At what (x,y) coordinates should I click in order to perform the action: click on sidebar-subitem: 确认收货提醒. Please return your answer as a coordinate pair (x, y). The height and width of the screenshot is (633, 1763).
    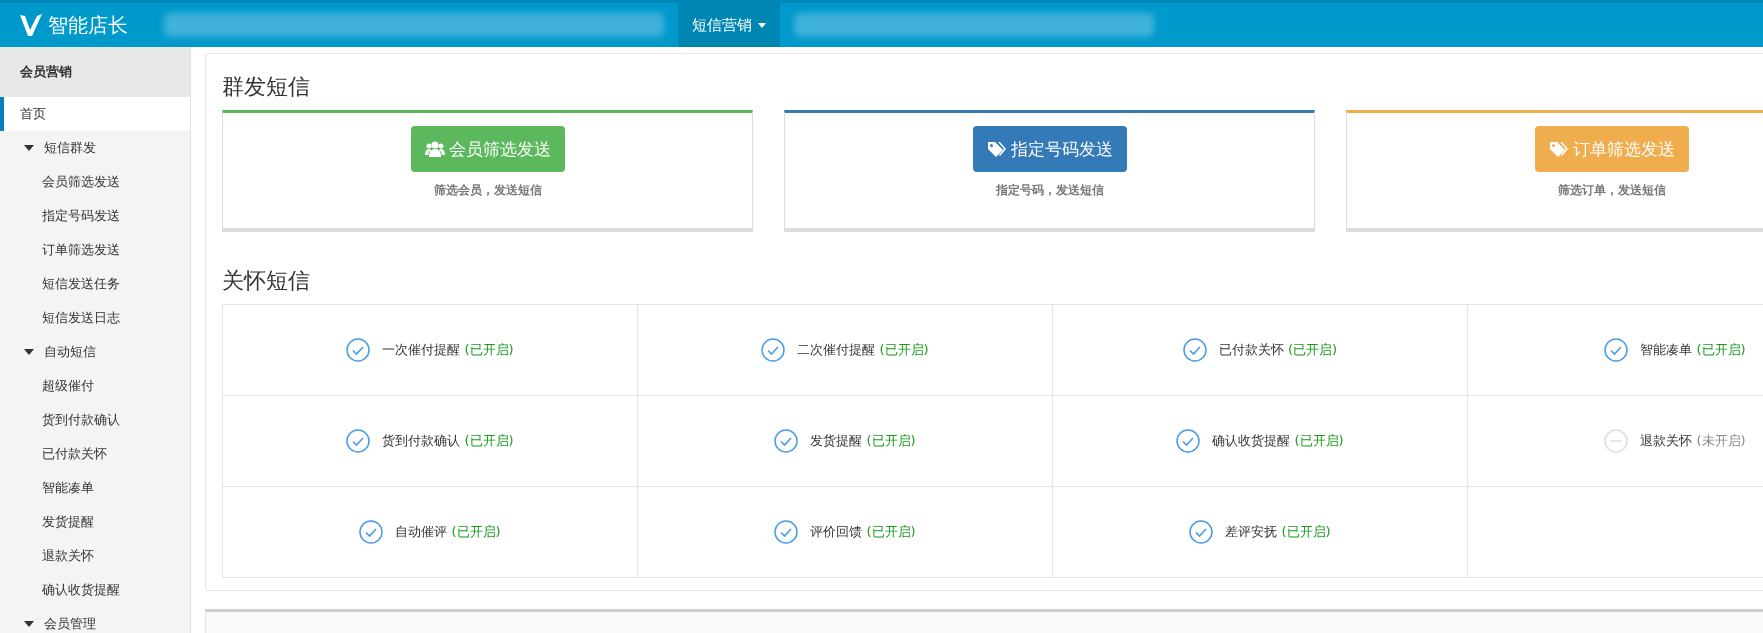
    Looking at the image, I should click on (95, 590).